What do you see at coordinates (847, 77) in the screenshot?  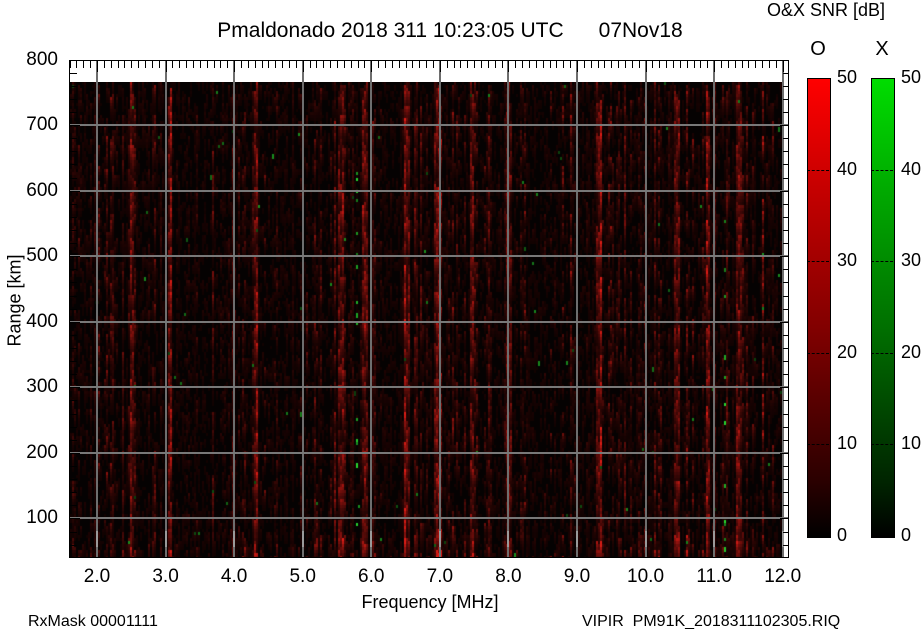 I see `colorbar-tick-label: 50` at bounding box center [847, 77].